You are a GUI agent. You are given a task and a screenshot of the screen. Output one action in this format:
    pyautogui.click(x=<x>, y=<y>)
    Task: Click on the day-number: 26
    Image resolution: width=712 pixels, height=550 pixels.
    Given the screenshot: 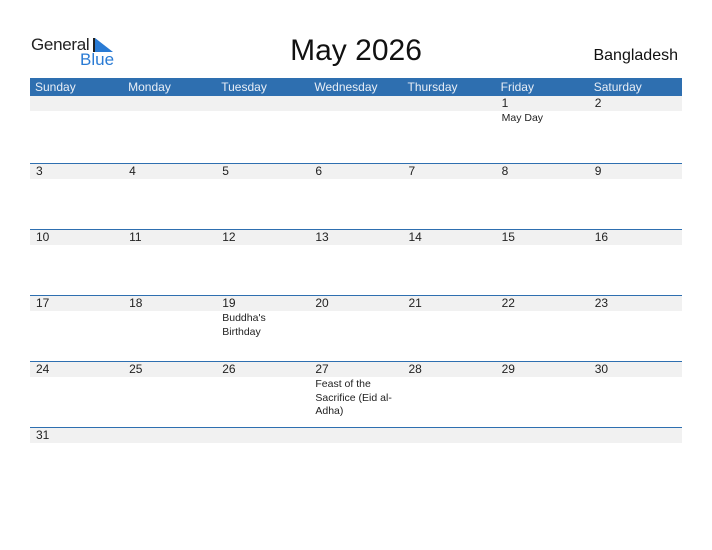 What is the action you would take?
    pyautogui.click(x=229, y=369)
    